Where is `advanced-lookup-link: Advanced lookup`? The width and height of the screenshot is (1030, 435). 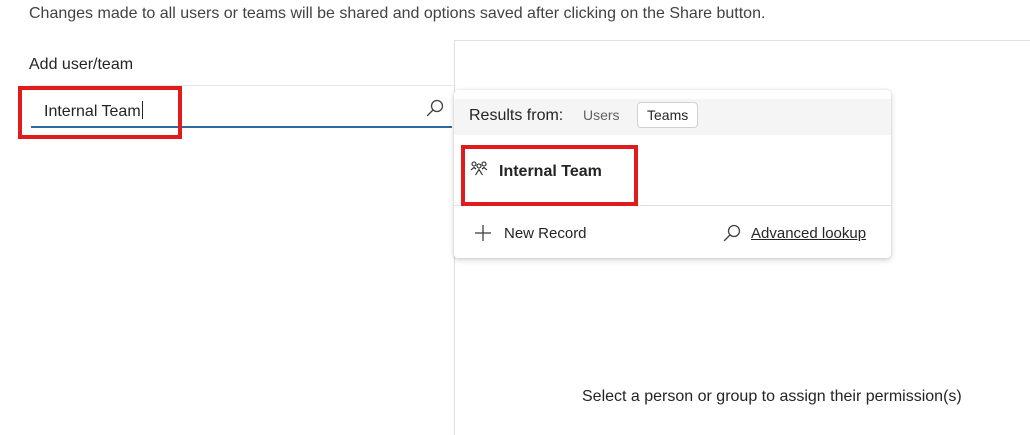
advanced-lookup-link: Advanced lookup is located at coordinates (794, 233).